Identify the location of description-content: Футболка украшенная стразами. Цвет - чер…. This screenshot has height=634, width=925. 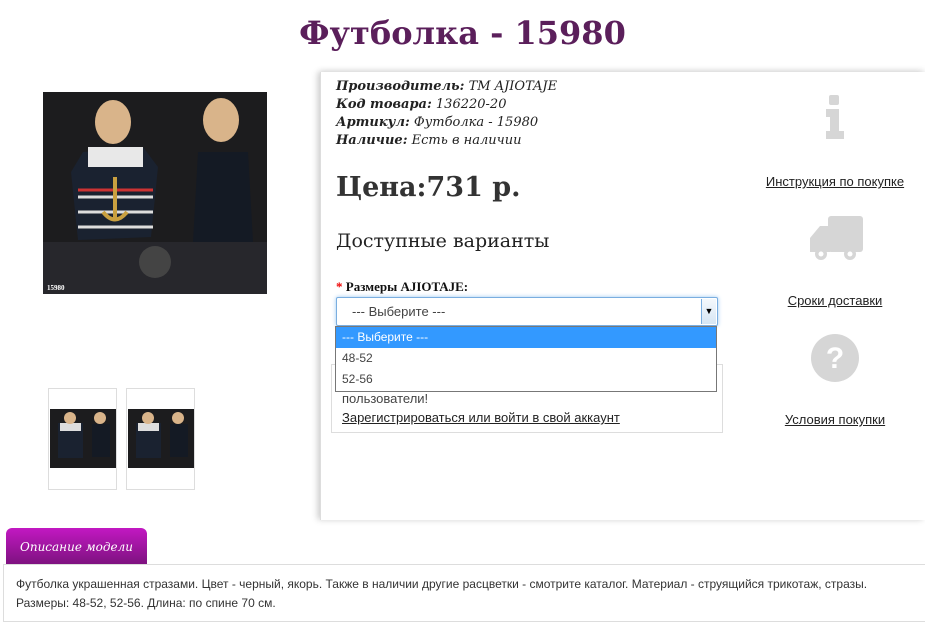
(464, 593).